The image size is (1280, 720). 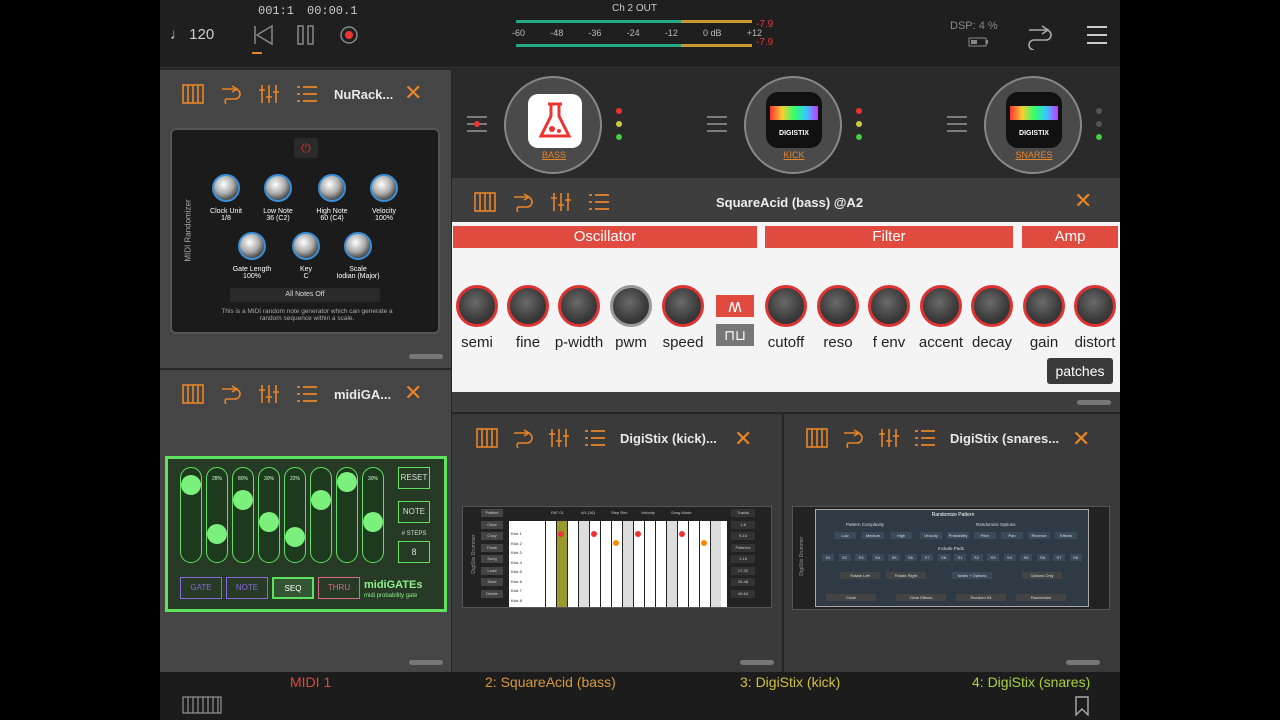 I want to click on gate-fader, so click(x=347, y=515).